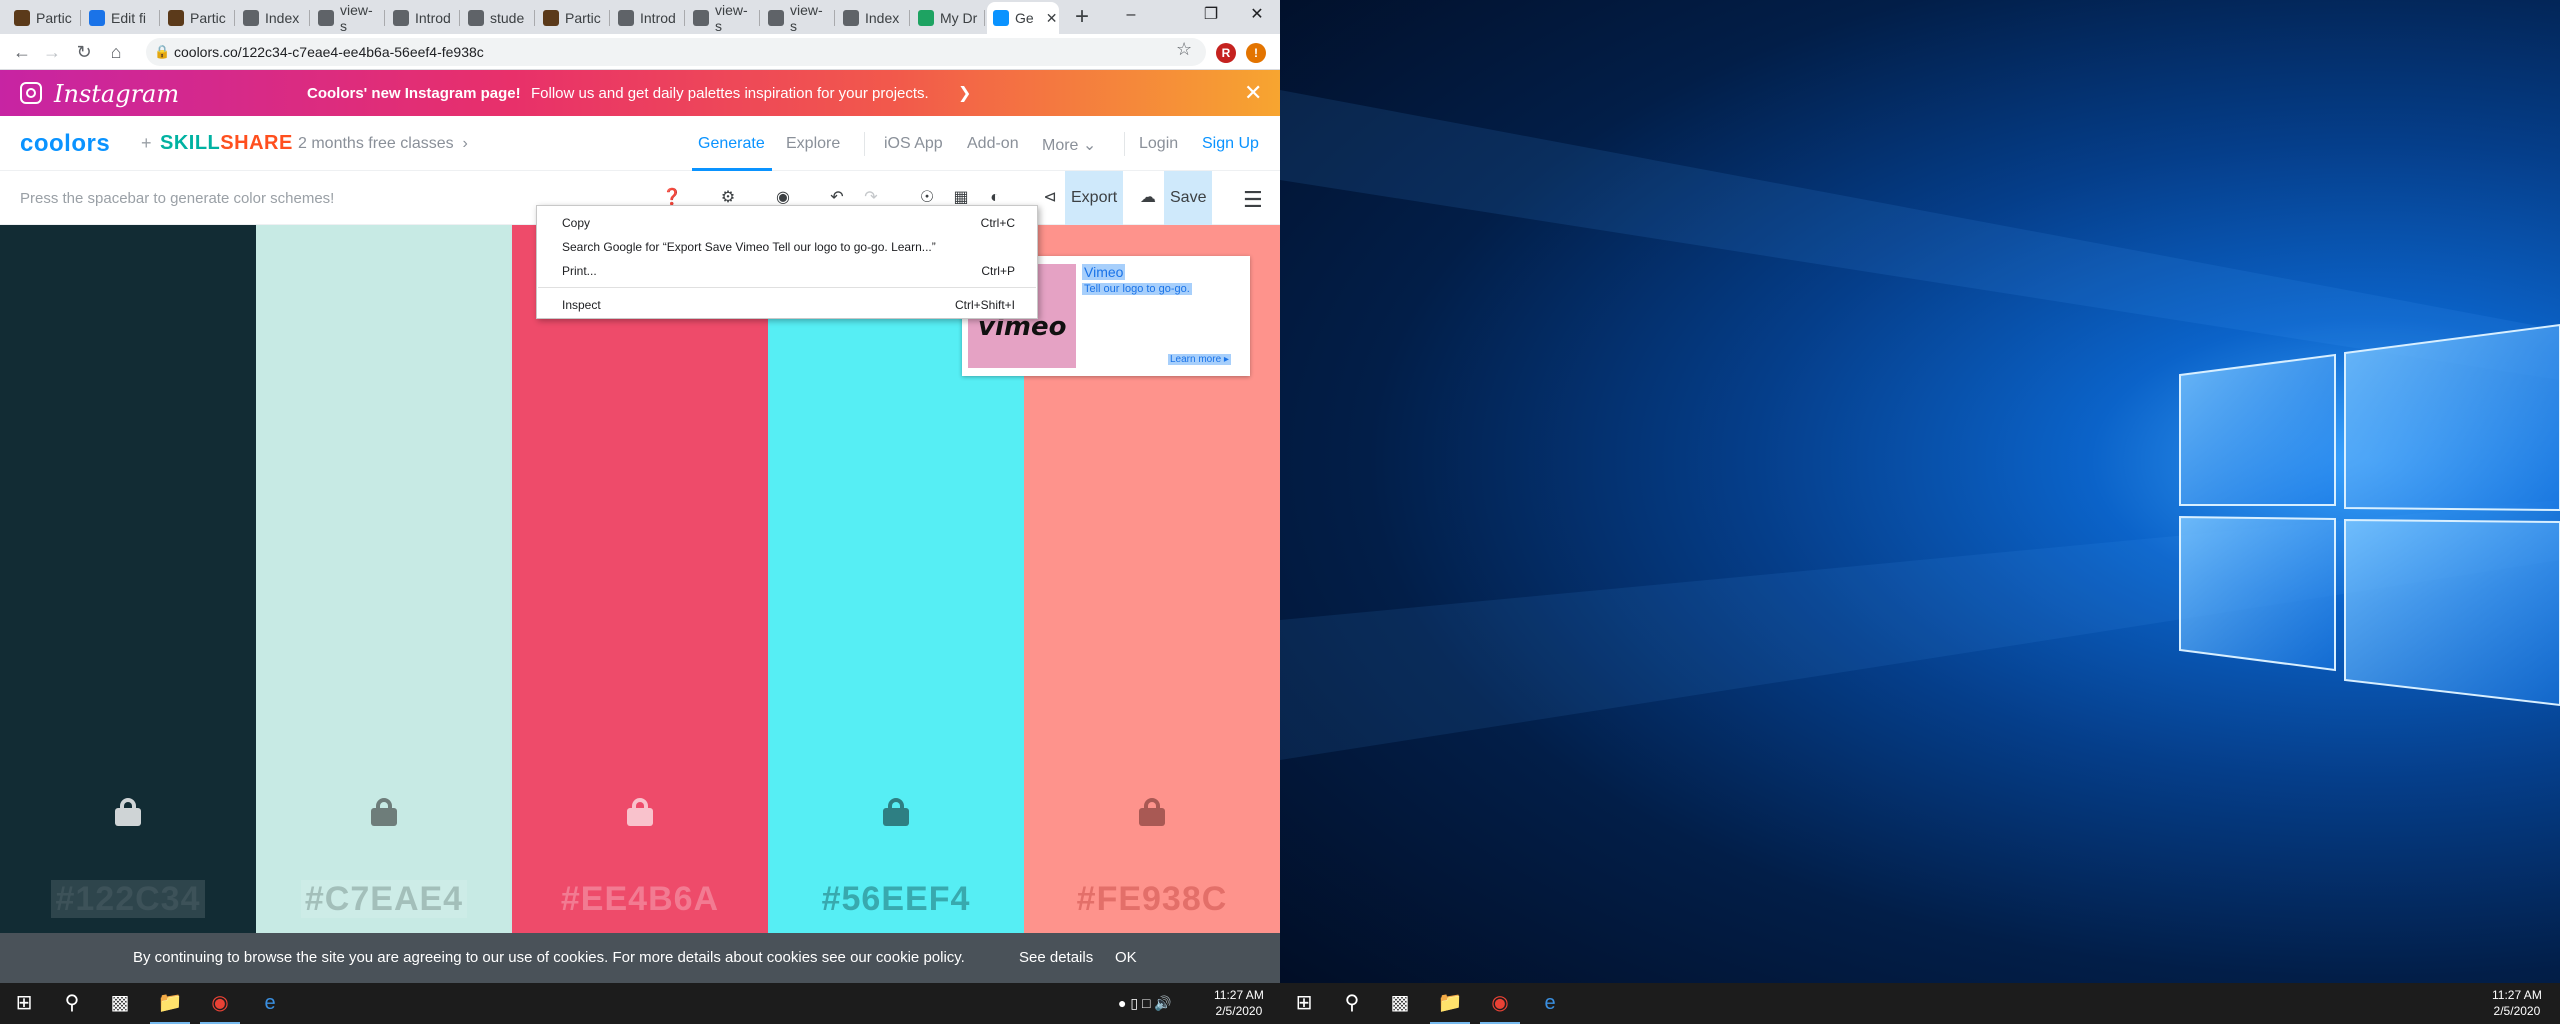 Image resolution: width=2560 pixels, height=1024 pixels. I want to click on nav-explore: Explore, so click(813, 144).